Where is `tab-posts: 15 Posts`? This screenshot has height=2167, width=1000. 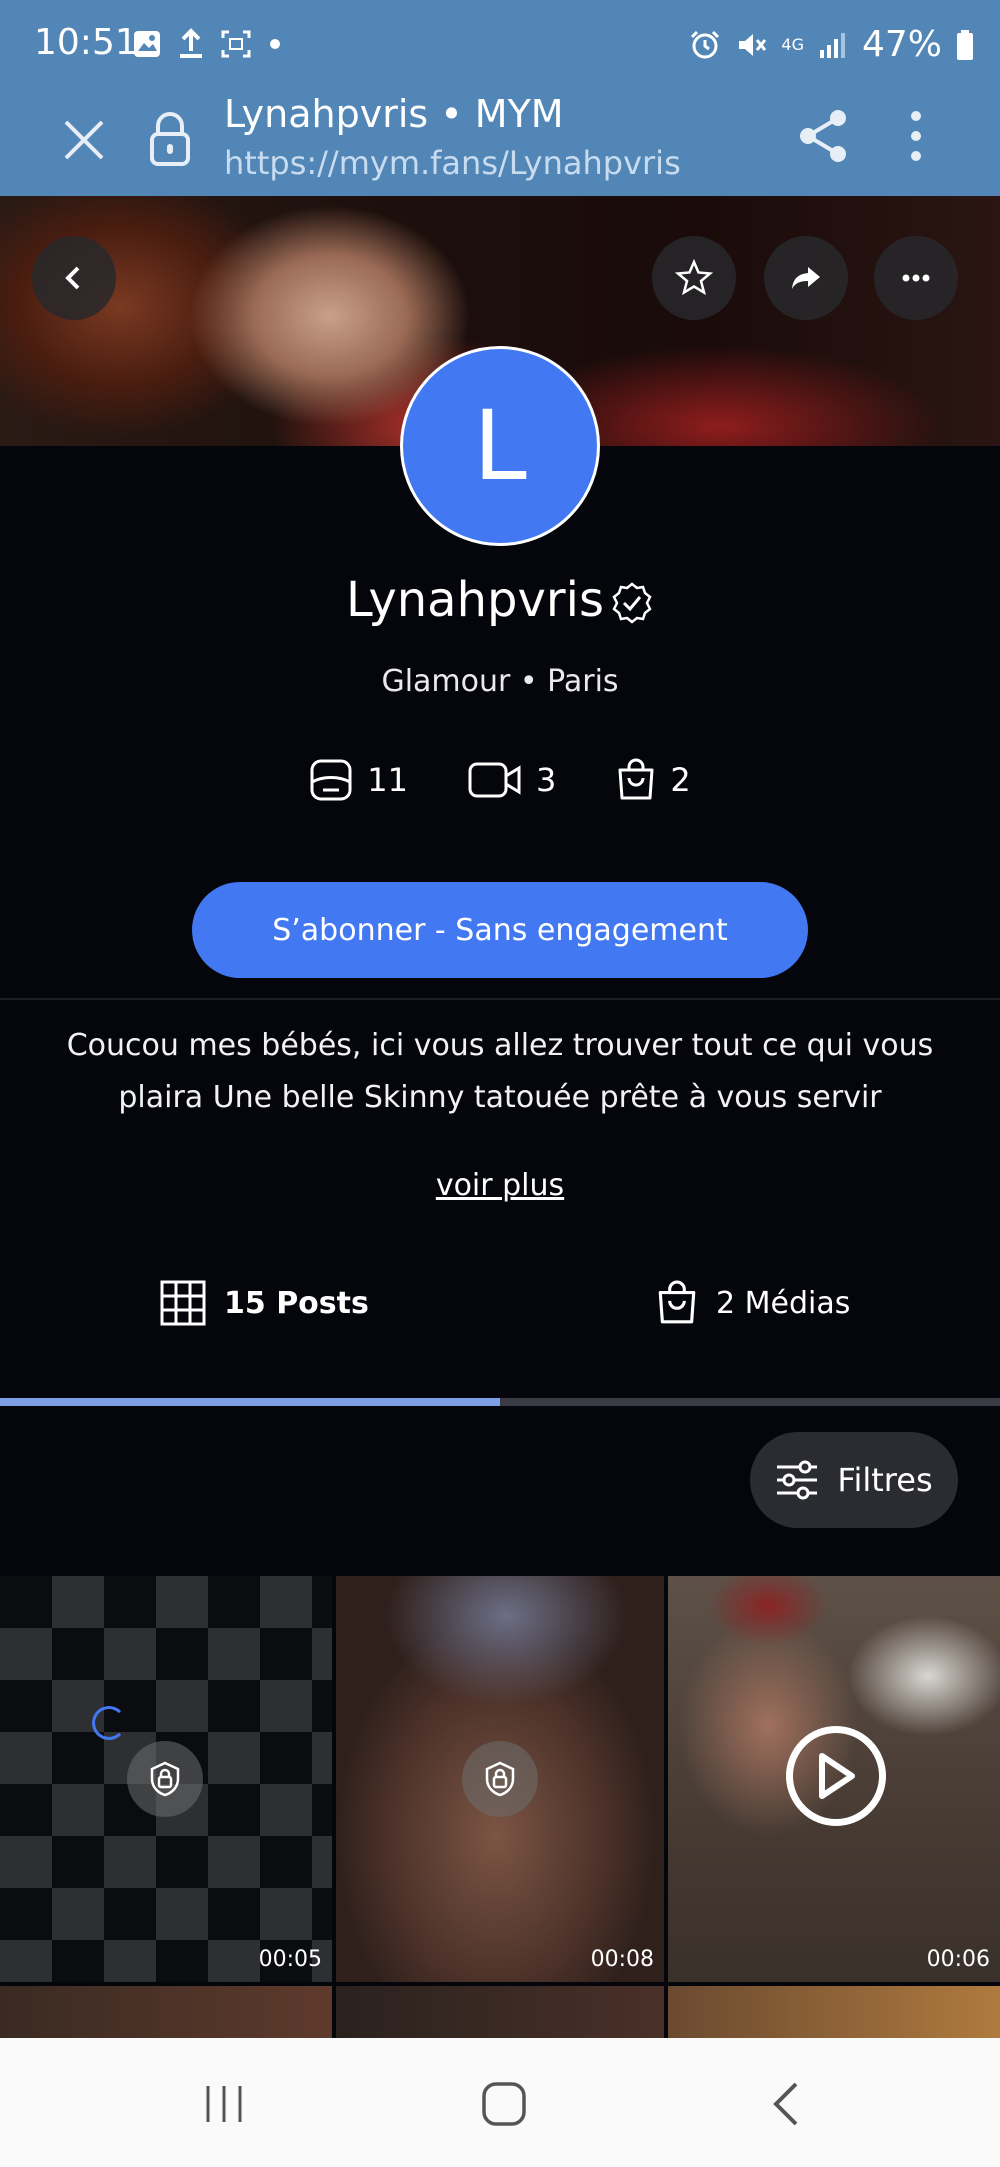 tab-posts: 15 Posts is located at coordinates (264, 1303).